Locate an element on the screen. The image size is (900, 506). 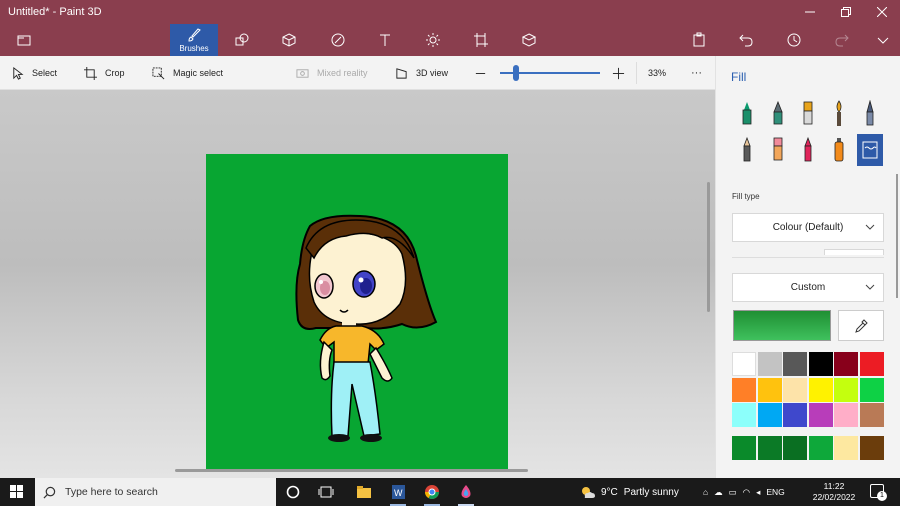
magic-select-label: Magic select is located at coordinates (198, 73).